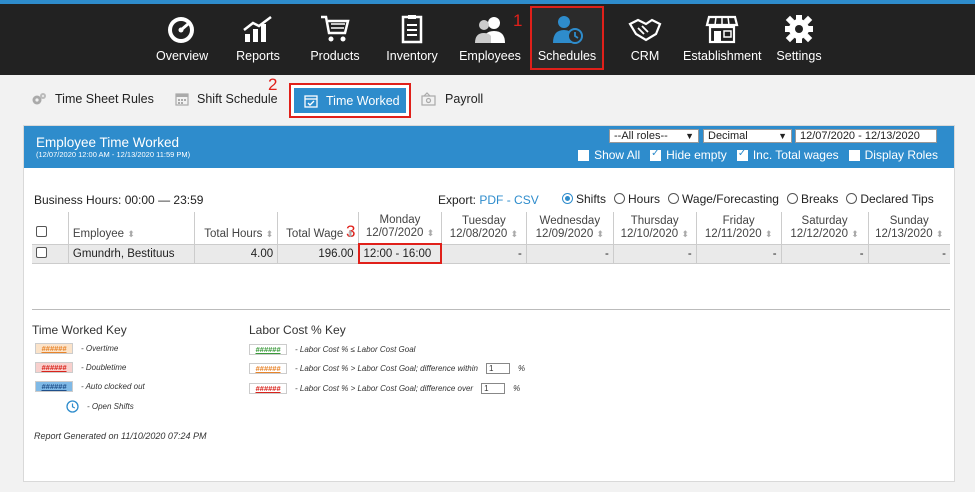  I want to click on employee-name: Gmundrh, Bestituus, so click(131, 254).